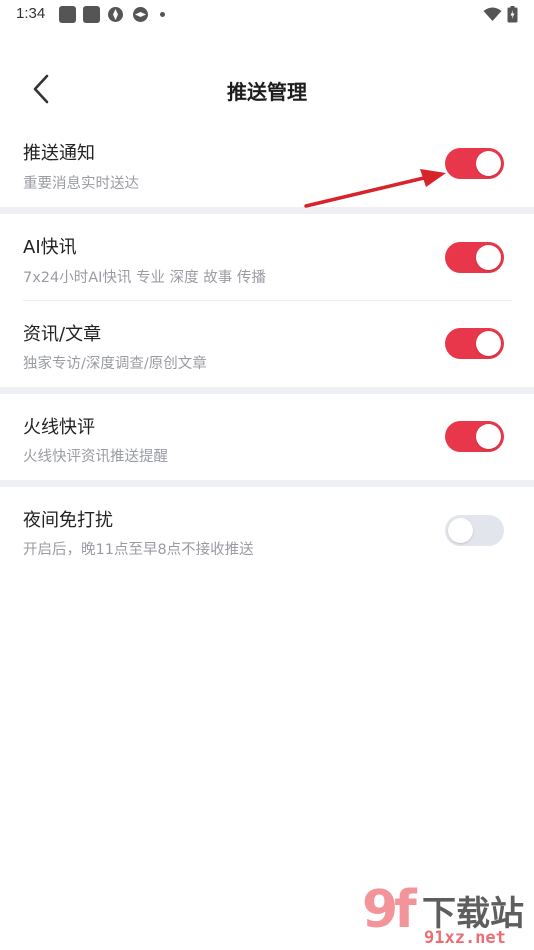 The width and height of the screenshot is (534, 950). I want to click on status-time: 1:34, so click(31, 13).